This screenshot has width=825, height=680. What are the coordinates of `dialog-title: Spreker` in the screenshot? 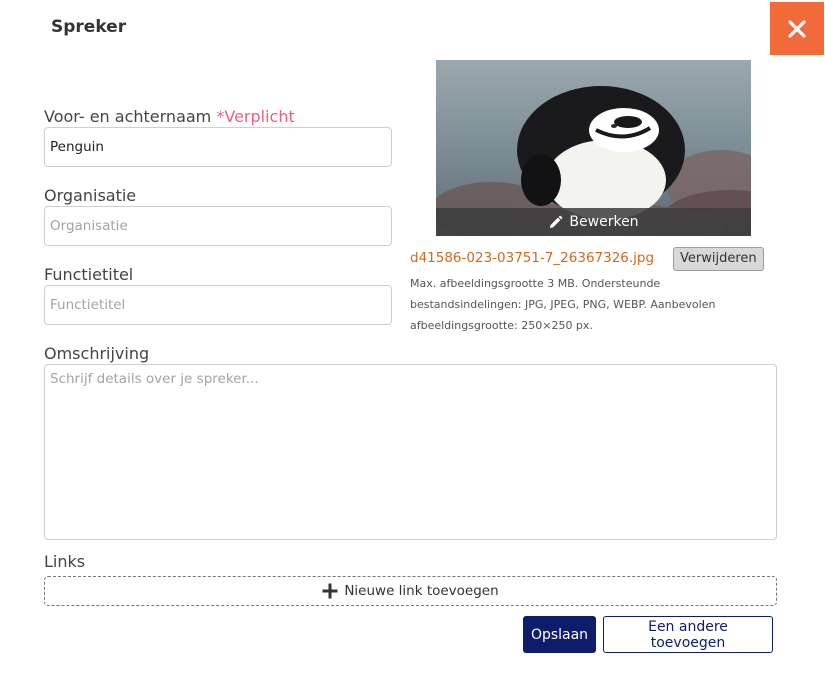 It's located at (89, 27).